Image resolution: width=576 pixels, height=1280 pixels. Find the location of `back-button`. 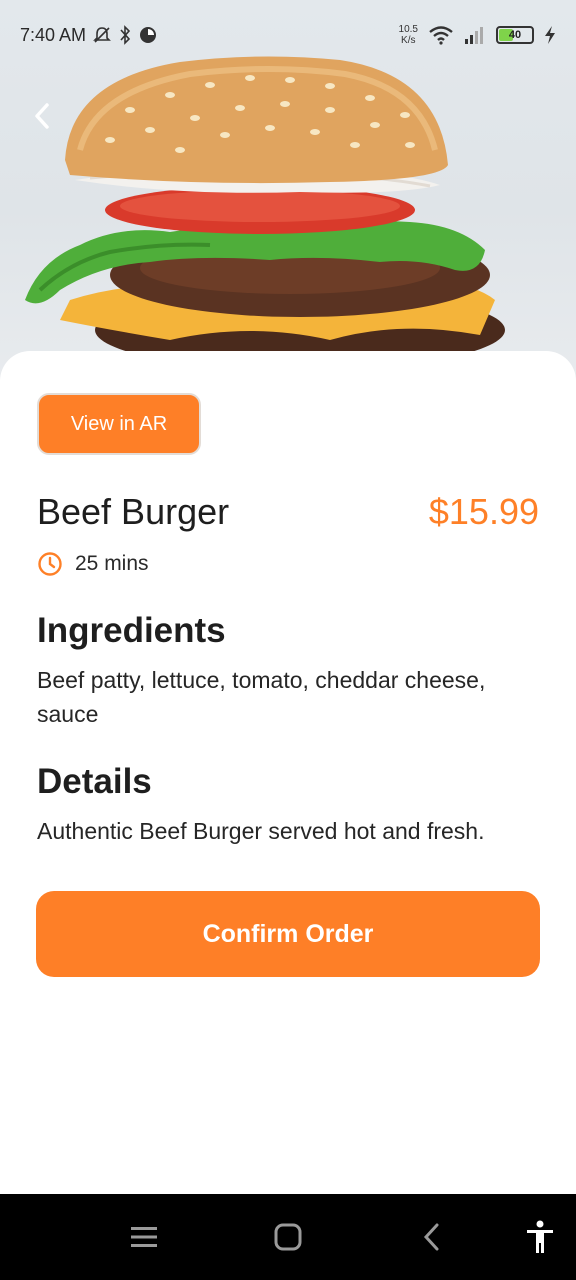

back-button is located at coordinates (42, 116).